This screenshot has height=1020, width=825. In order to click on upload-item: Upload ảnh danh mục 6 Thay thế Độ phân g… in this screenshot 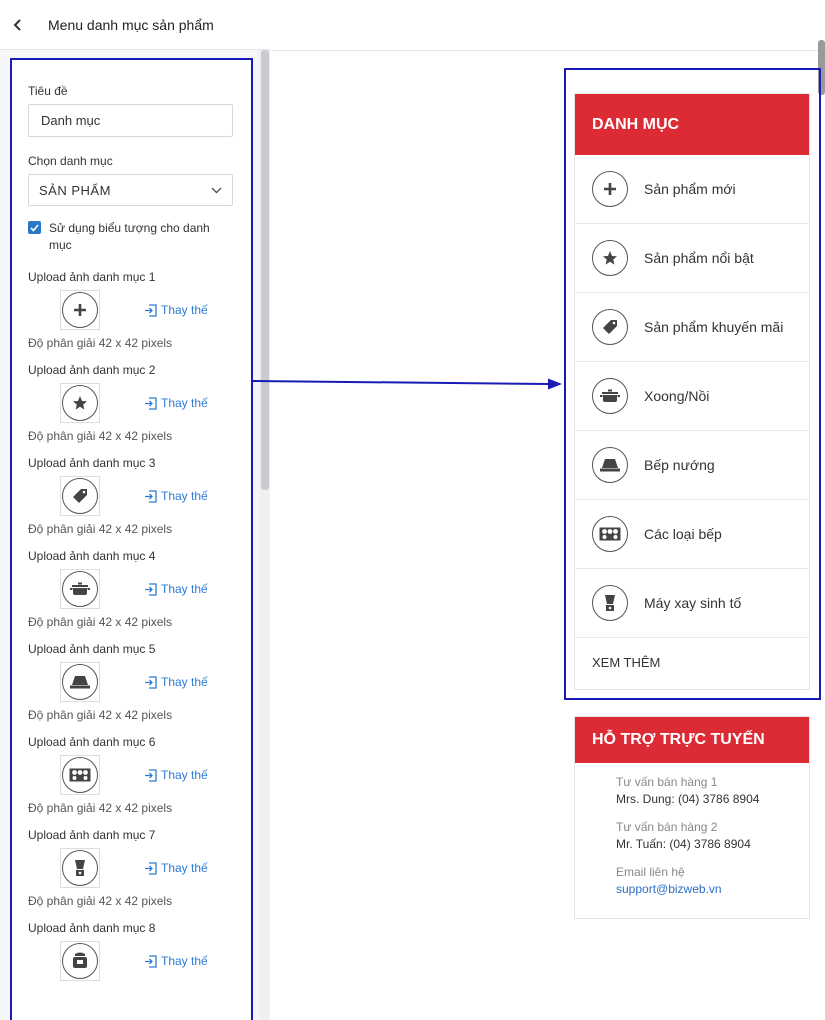, I will do `click(130, 775)`.